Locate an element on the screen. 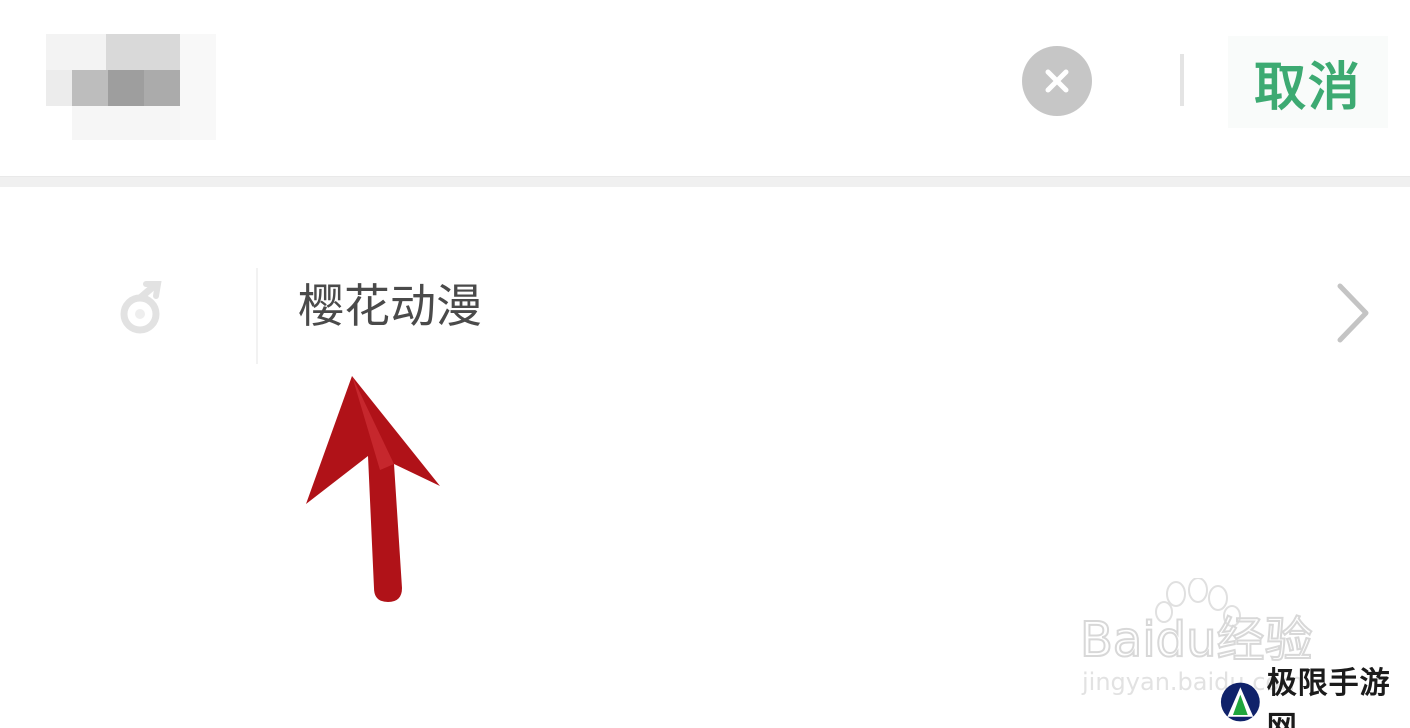 Image resolution: width=1410 pixels, height=728 pixels. app-icon is located at coordinates (141, 307).